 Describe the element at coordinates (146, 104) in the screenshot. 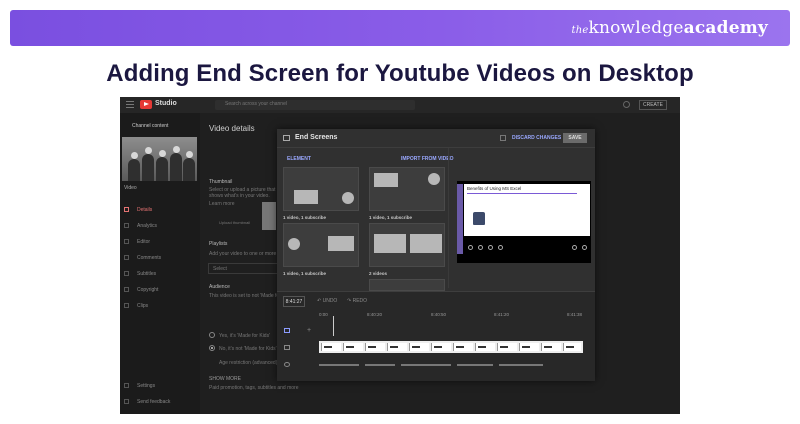

I see `youtube-logo-icon` at that location.